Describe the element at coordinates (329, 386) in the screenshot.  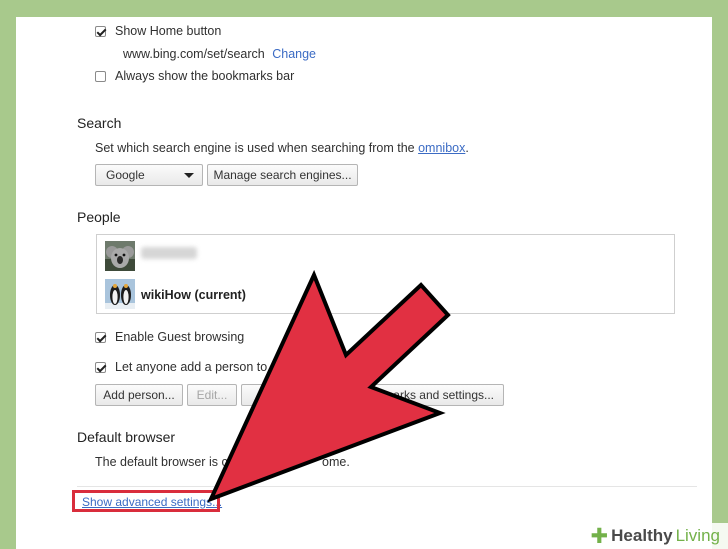
I see `red-arrow-icon` at that location.